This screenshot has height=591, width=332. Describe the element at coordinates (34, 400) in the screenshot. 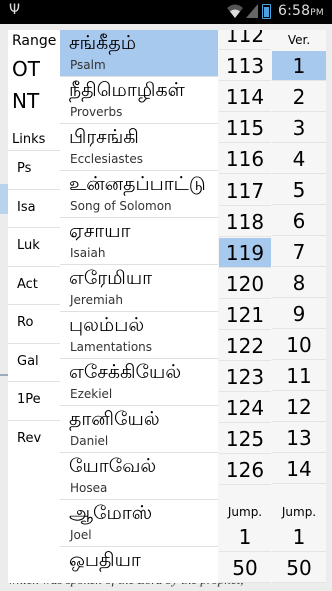

I see `link-1pe: 1Pe` at that location.